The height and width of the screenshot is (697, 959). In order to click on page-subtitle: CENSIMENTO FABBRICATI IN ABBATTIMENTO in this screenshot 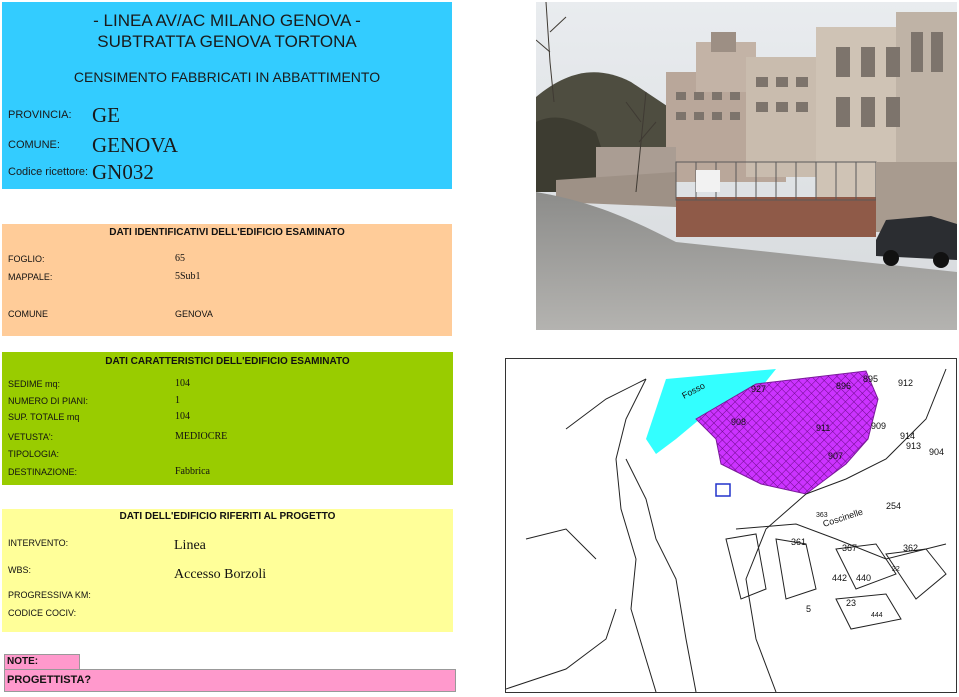, I will do `click(227, 77)`.